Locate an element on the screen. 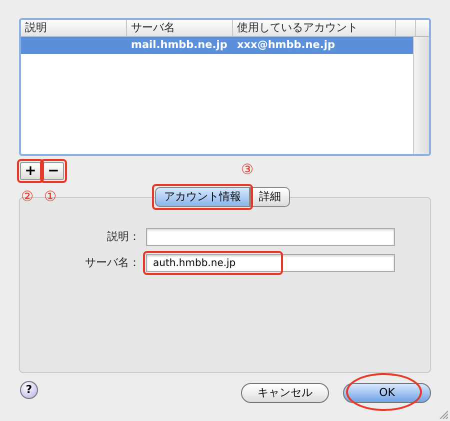  remove-button: − is located at coordinates (53, 171).